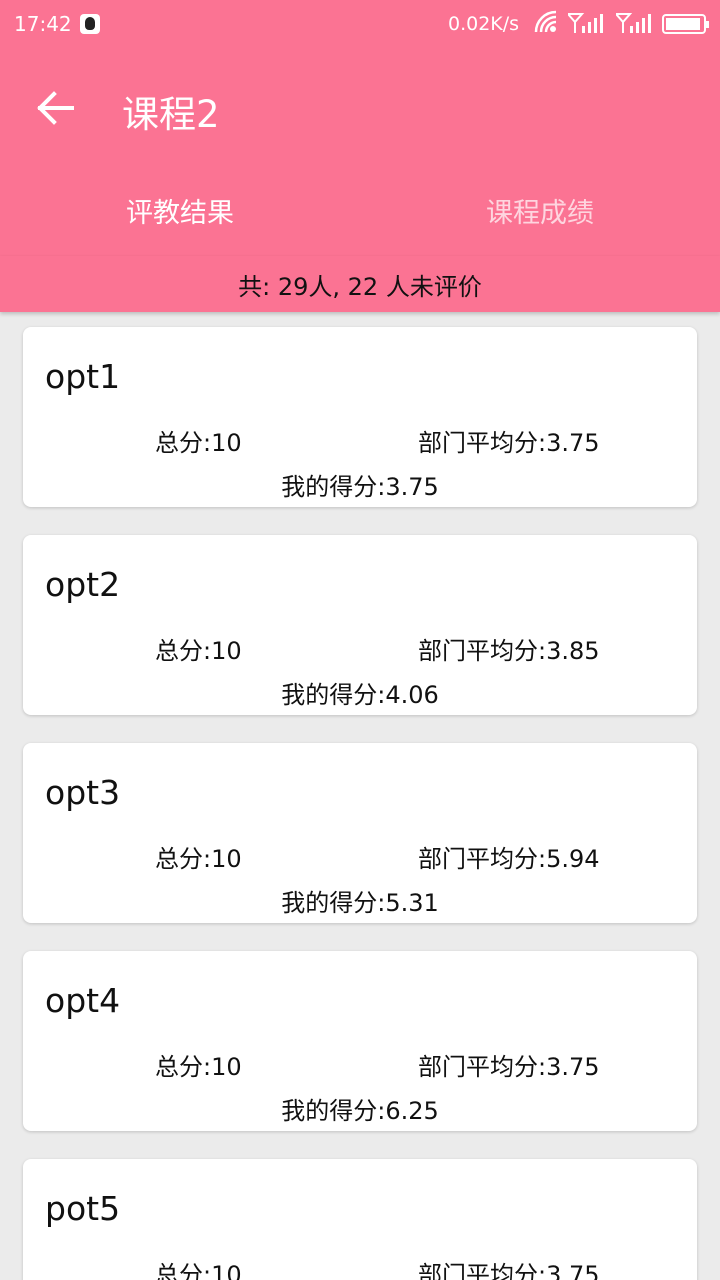 The width and height of the screenshot is (720, 1280). What do you see at coordinates (83, 584) in the screenshot?
I see `option-name: opt2` at bounding box center [83, 584].